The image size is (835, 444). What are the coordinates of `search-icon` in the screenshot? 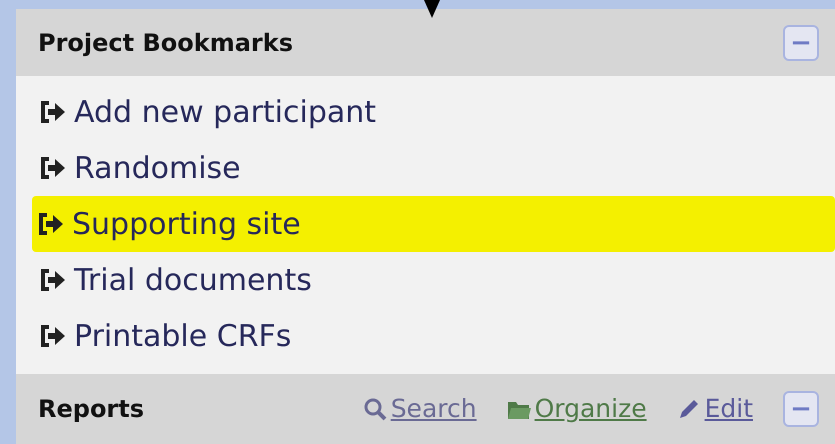 It's located at (374, 409).